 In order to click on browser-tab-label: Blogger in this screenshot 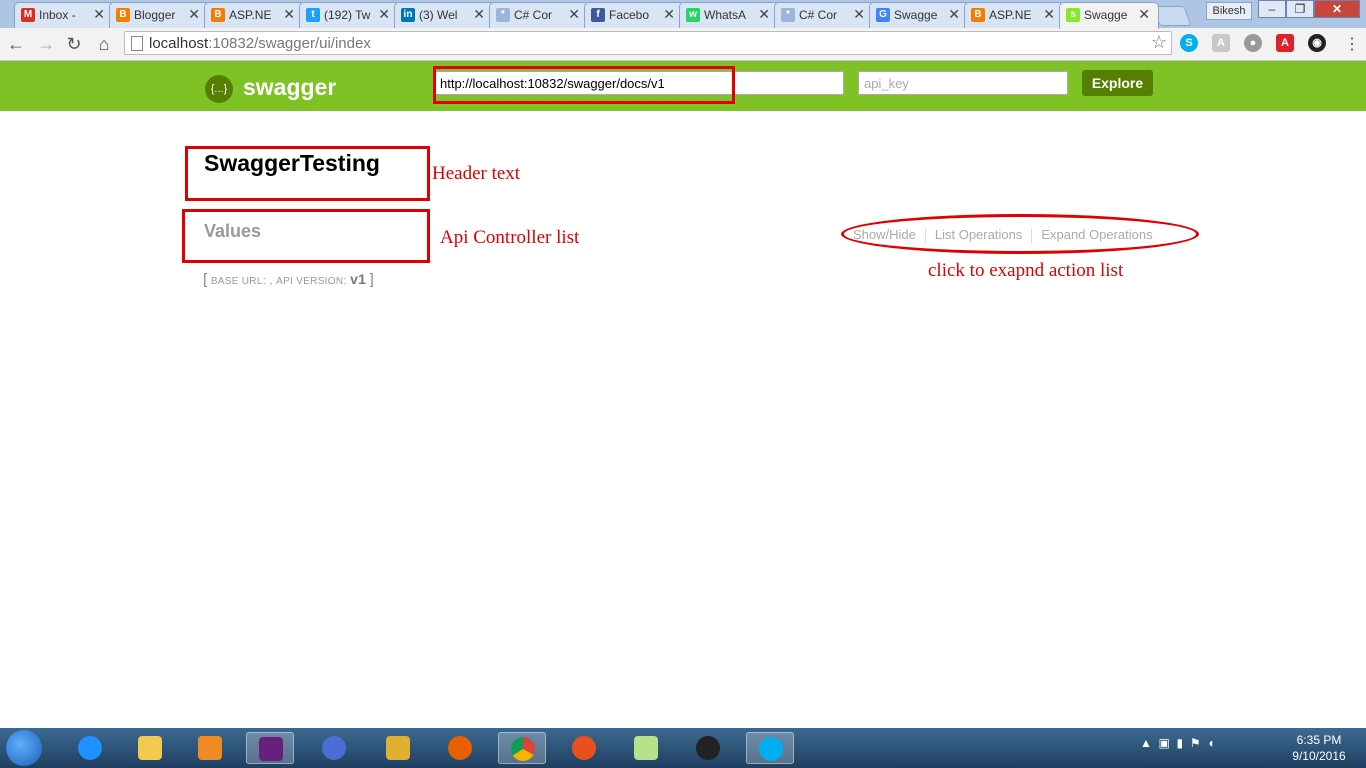, I will do `click(155, 15)`.